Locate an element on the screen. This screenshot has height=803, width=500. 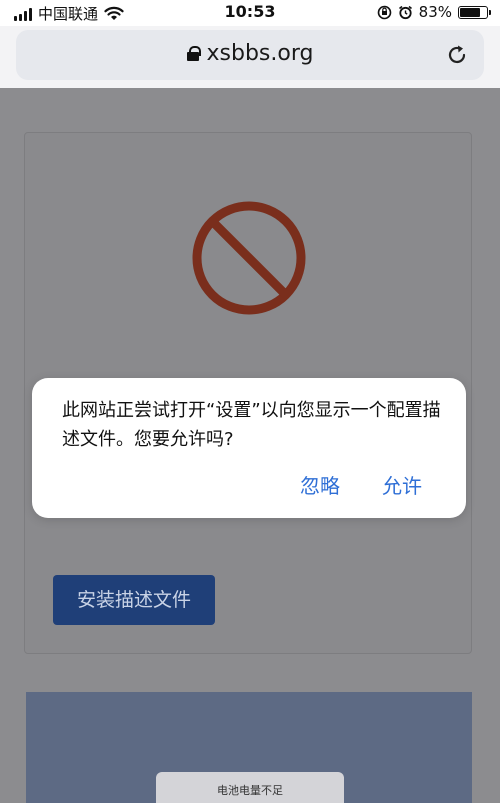
ignore-button: 忽略 is located at coordinates (320, 484).